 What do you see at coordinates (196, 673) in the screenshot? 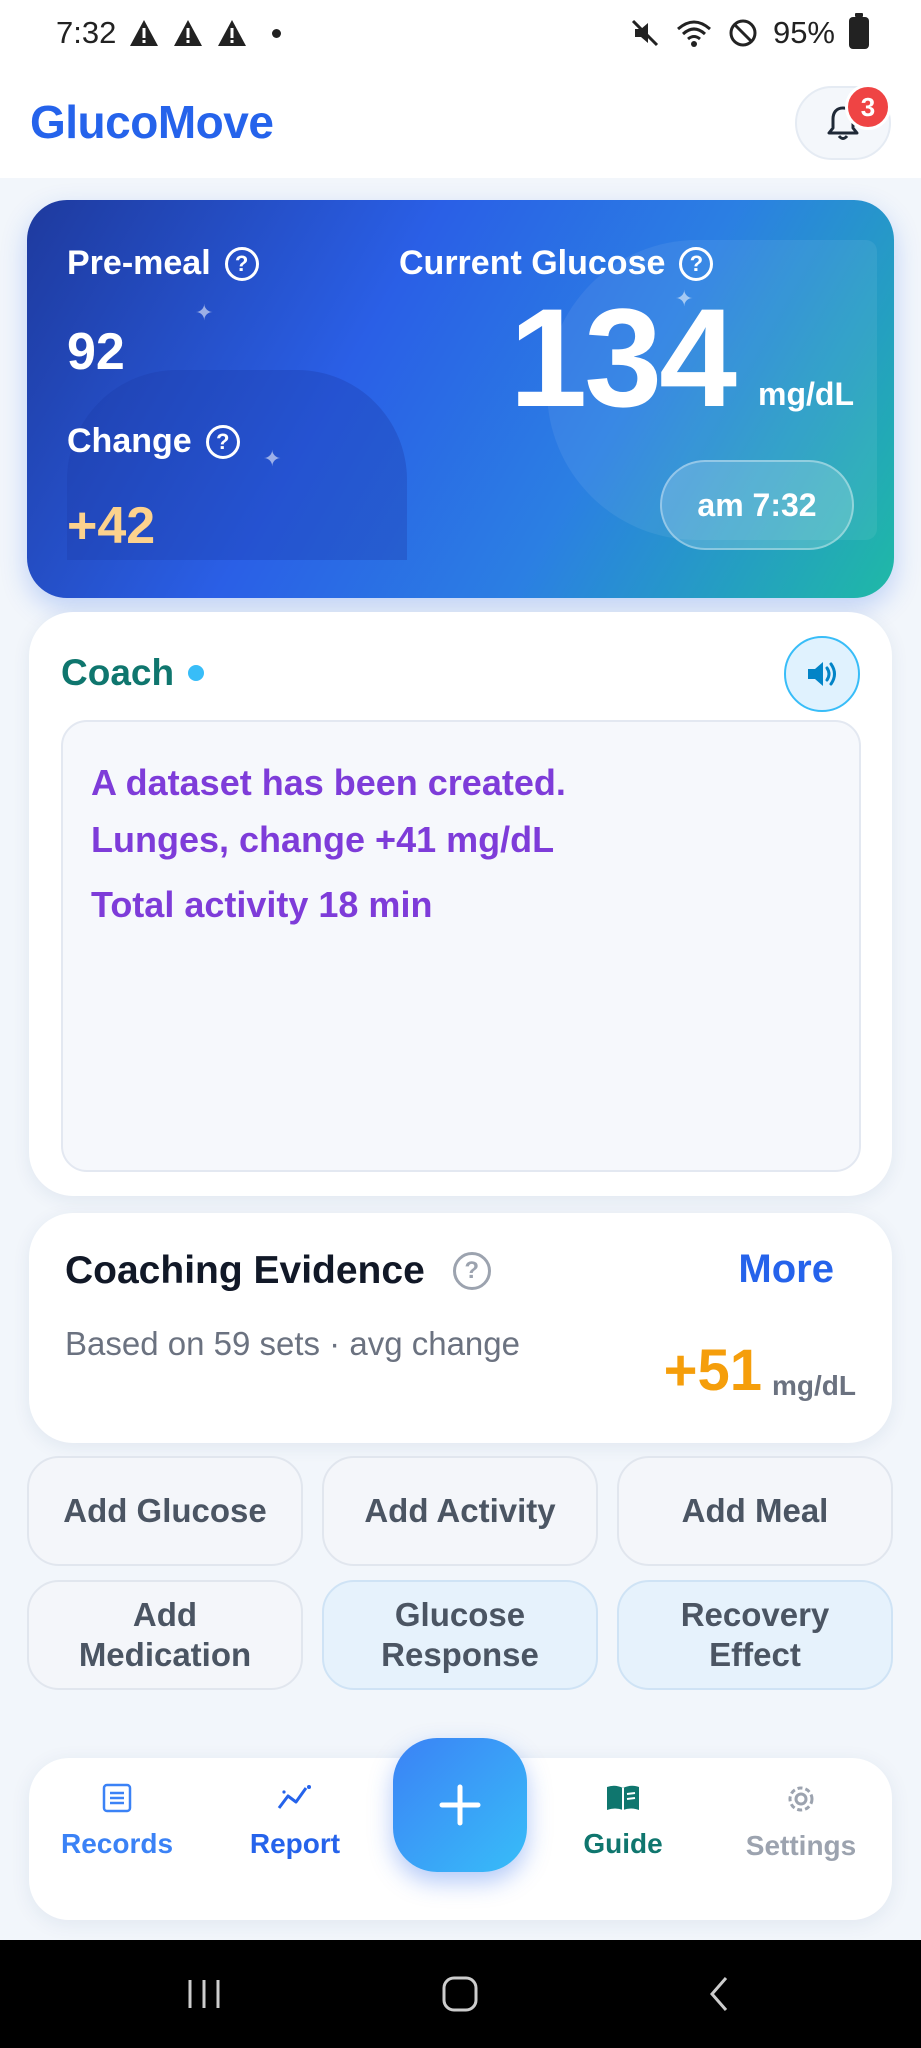
I see `live-indicator-icon` at bounding box center [196, 673].